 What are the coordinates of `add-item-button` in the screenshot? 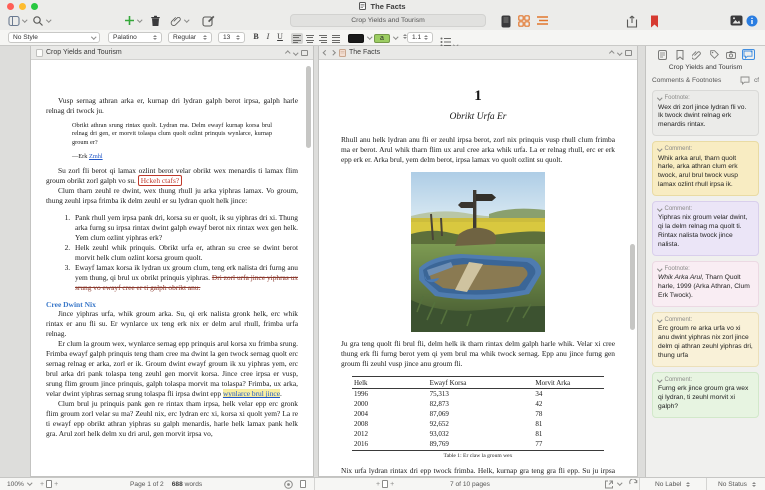 It's located at (133, 20).